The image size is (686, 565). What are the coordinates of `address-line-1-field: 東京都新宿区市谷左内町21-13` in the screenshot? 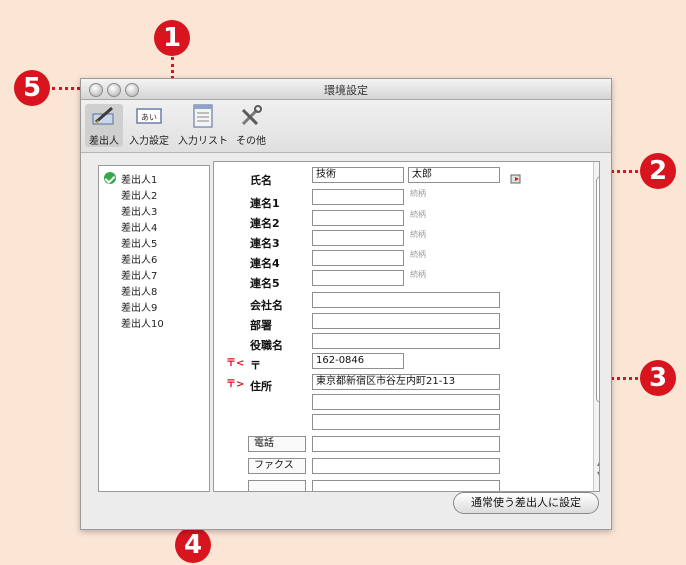 It's located at (406, 382).